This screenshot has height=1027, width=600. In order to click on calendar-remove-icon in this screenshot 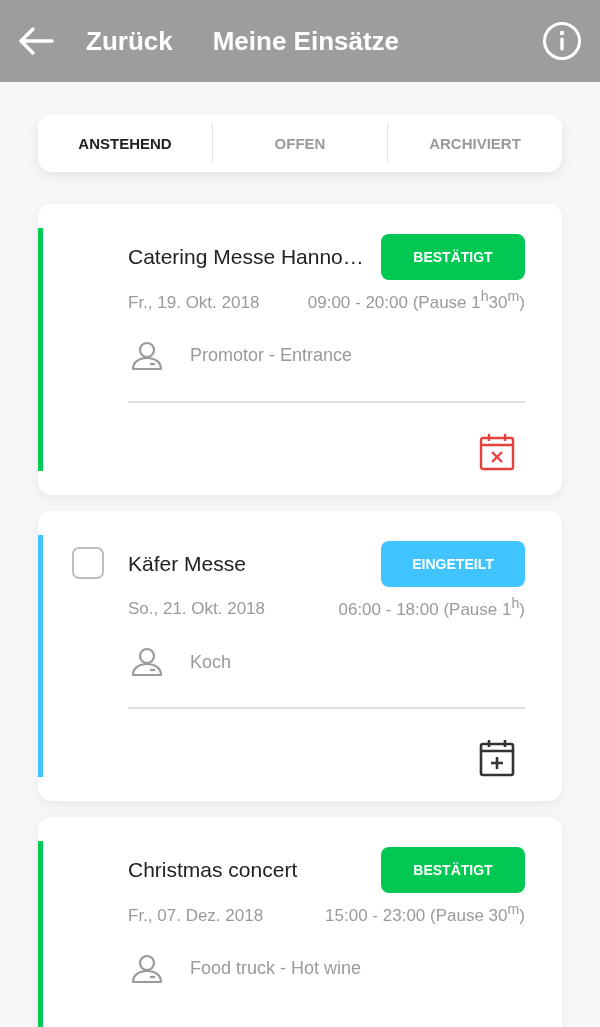, I will do `click(497, 451)`.